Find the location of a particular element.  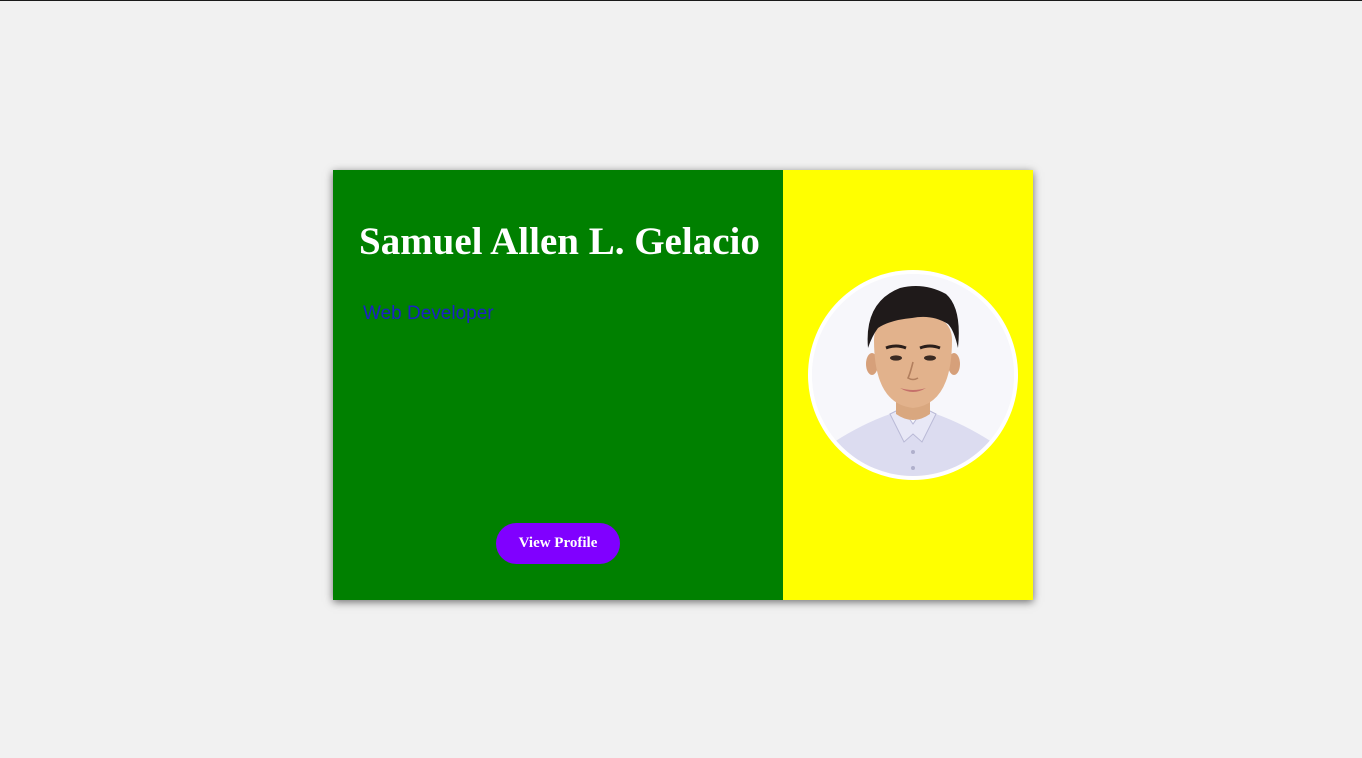

profile-photo-icon is located at coordinates (913, 375).